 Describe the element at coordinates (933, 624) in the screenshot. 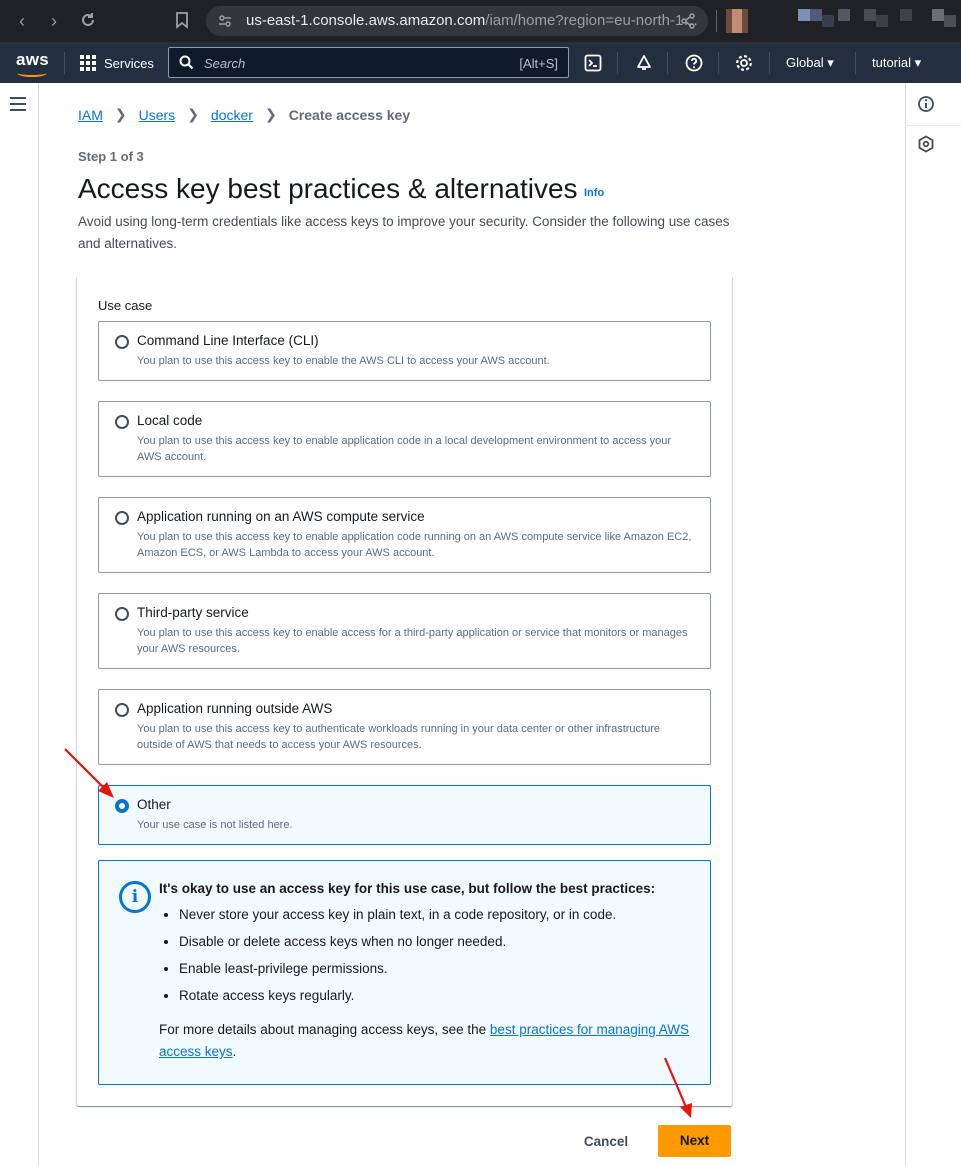

I see `right-tools-rail` at that location.